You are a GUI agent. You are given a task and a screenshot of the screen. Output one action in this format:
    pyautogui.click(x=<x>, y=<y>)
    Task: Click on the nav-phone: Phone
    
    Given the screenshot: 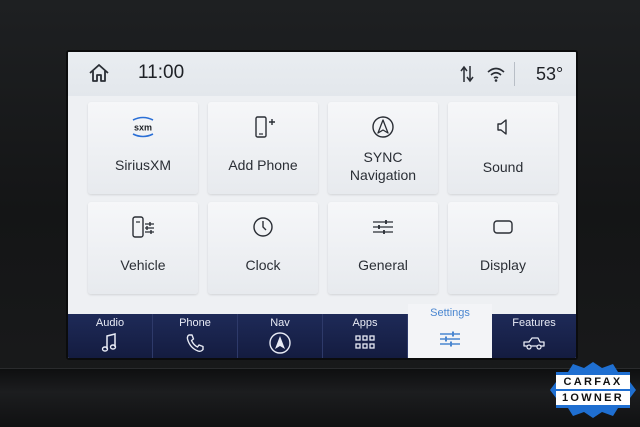 What is the action you would take?
    pyautogui.click(x=195, y=336)
    